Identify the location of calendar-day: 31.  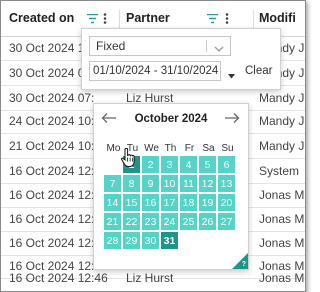
(170, 241).